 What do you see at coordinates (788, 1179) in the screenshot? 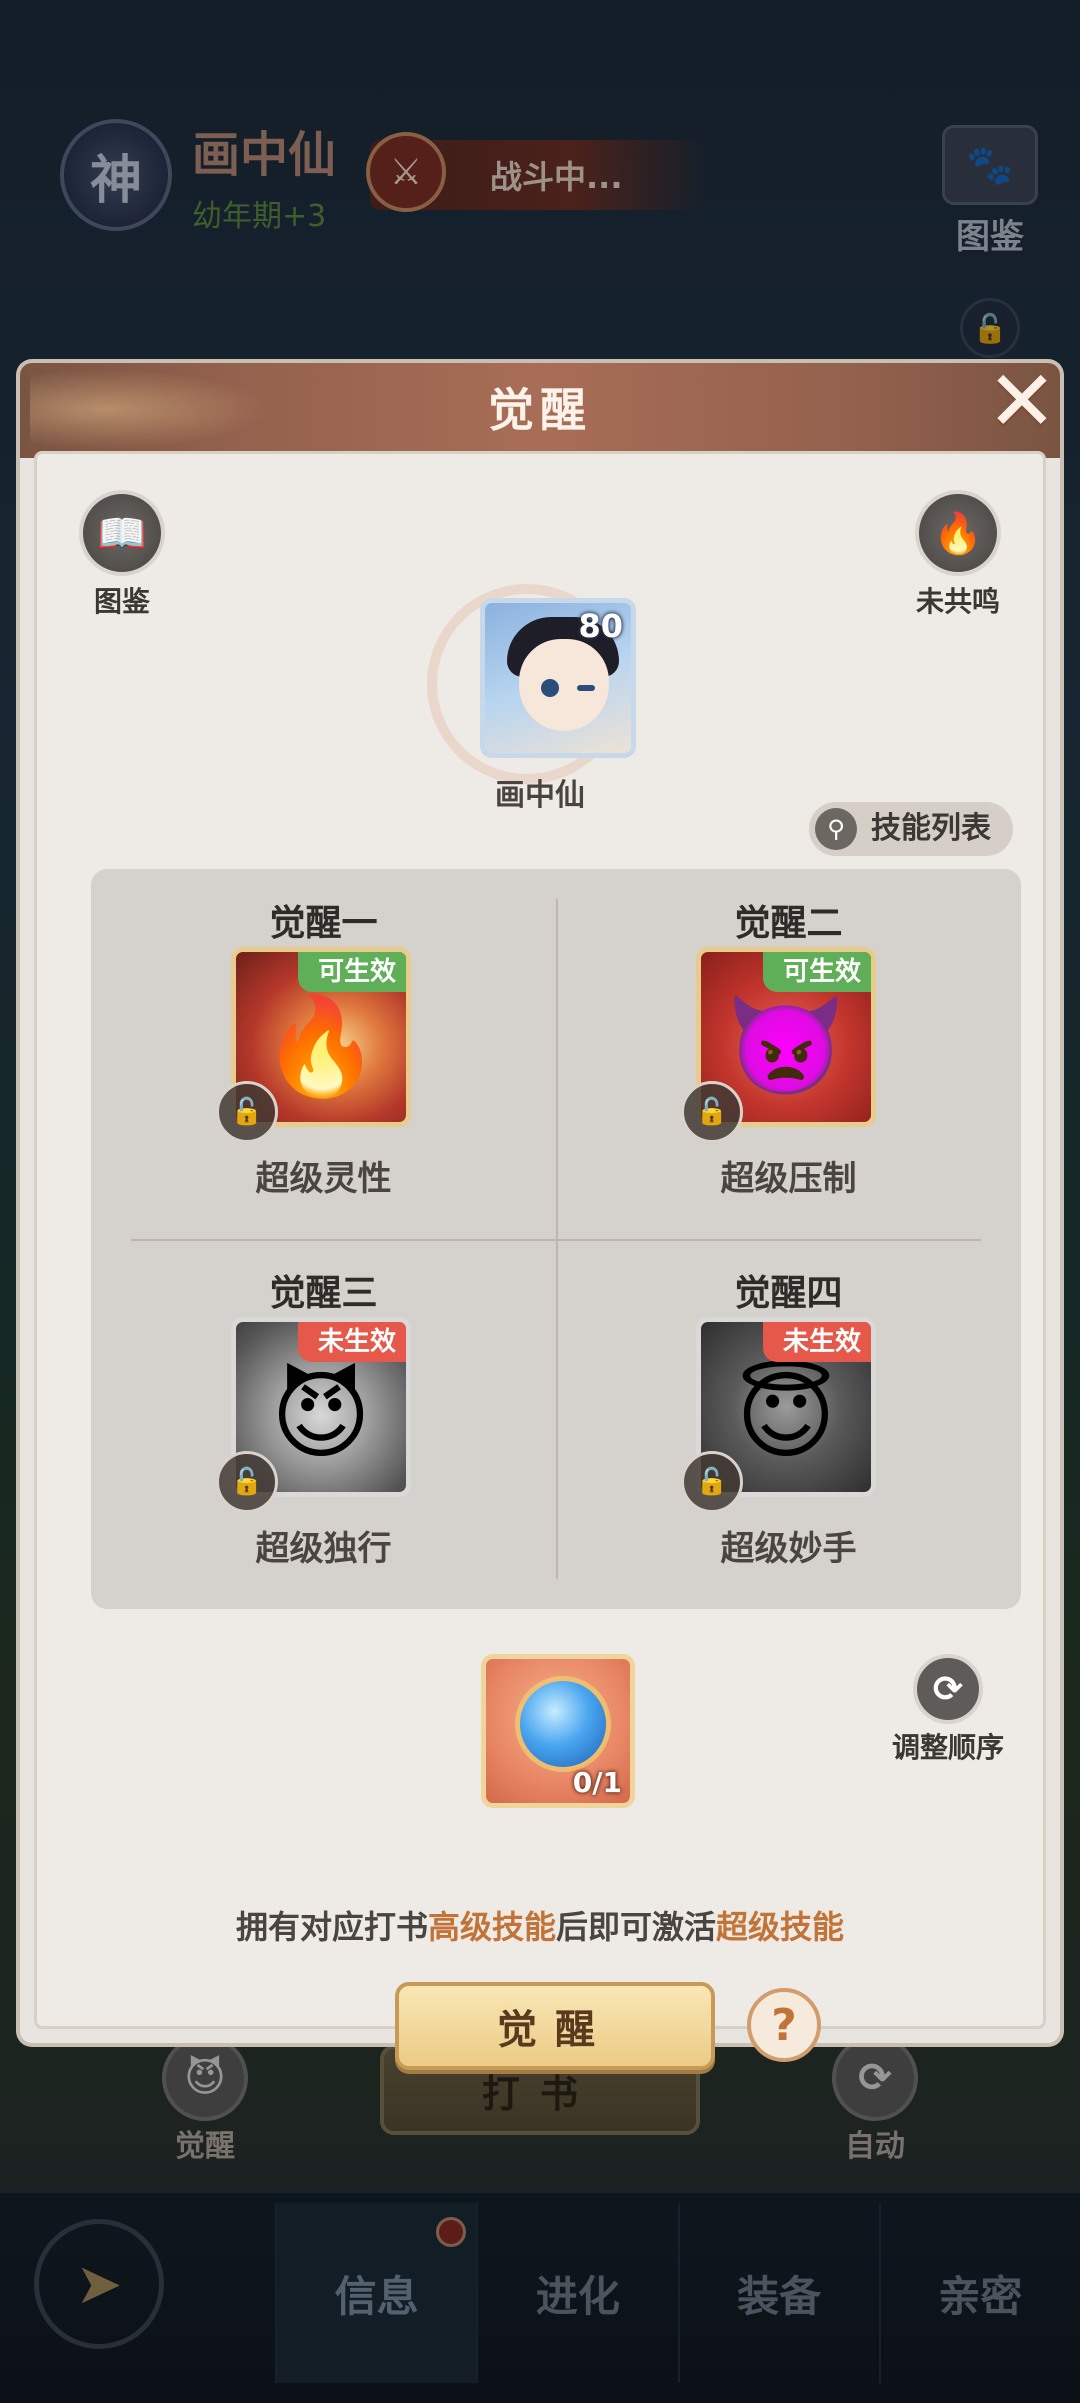
I see `skill-name: 超级压制` at bounding box center [788, 1179].